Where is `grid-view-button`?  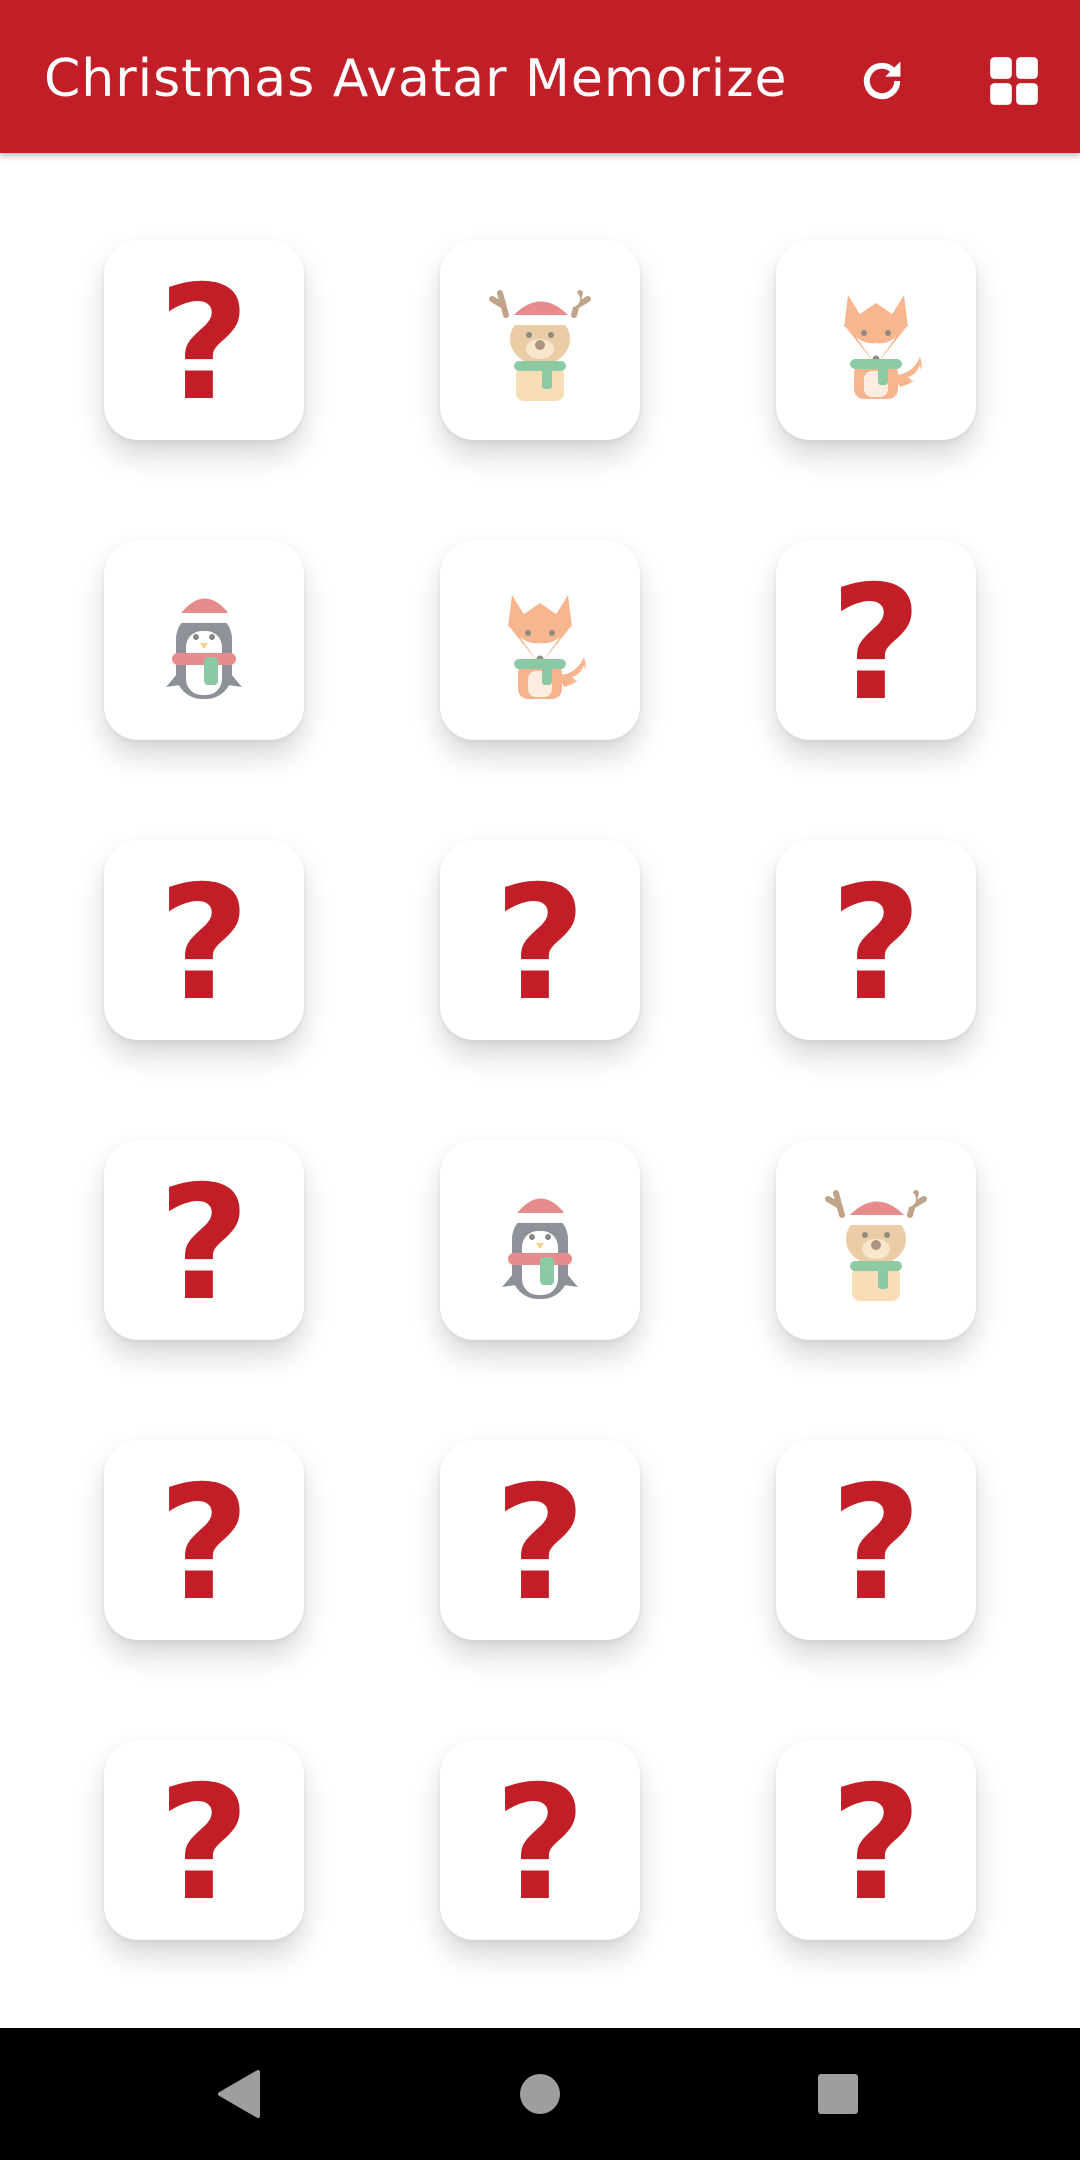 grid-view-button is located at coordinates (1014, 81).